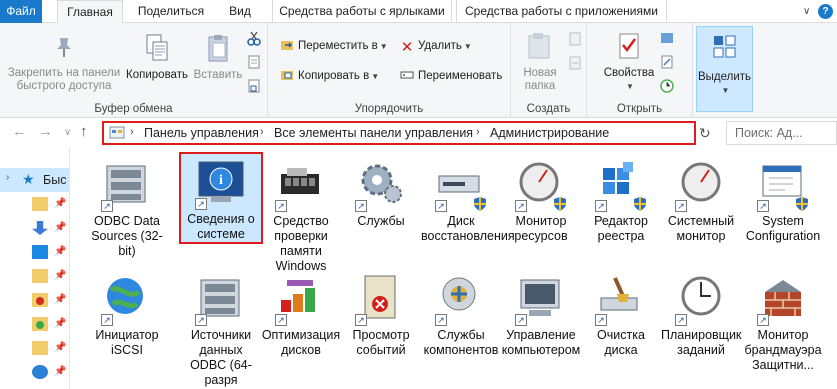  I want to click on item-event-viewer: ↗ Просмотр событий, so click(381, 314).